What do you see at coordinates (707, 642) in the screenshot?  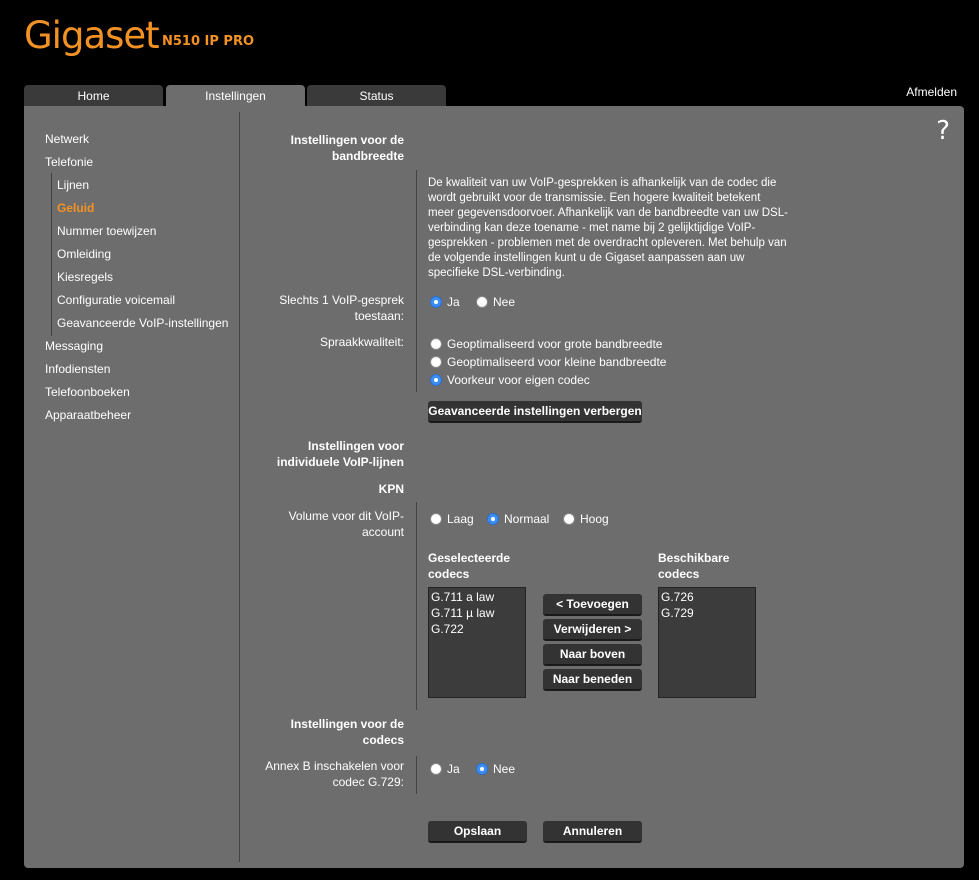 I see `available-codecs-list: G.726 G.729` at bounding box center [707, 642].